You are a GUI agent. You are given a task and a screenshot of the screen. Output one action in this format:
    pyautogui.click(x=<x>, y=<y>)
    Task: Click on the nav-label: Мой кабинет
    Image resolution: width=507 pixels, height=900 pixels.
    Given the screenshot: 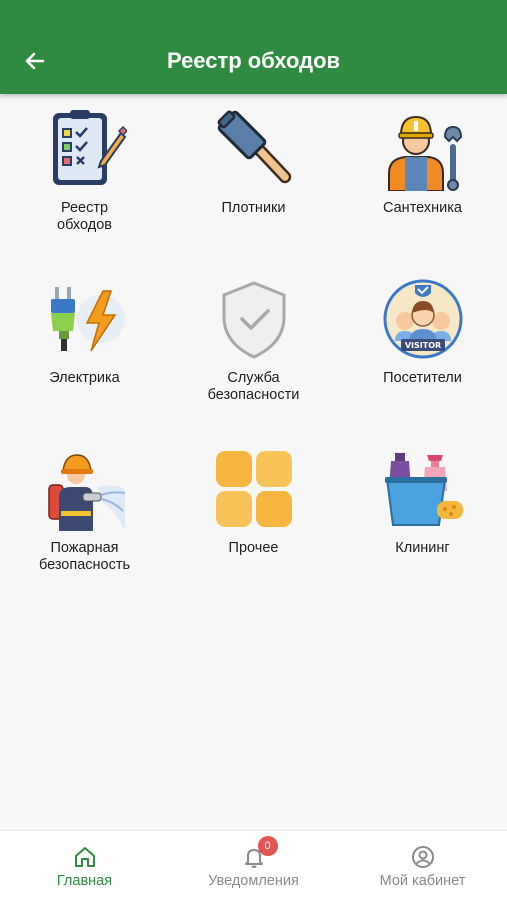 What is the action you would take?
    pyautogui.click(x=422, y=881)
    